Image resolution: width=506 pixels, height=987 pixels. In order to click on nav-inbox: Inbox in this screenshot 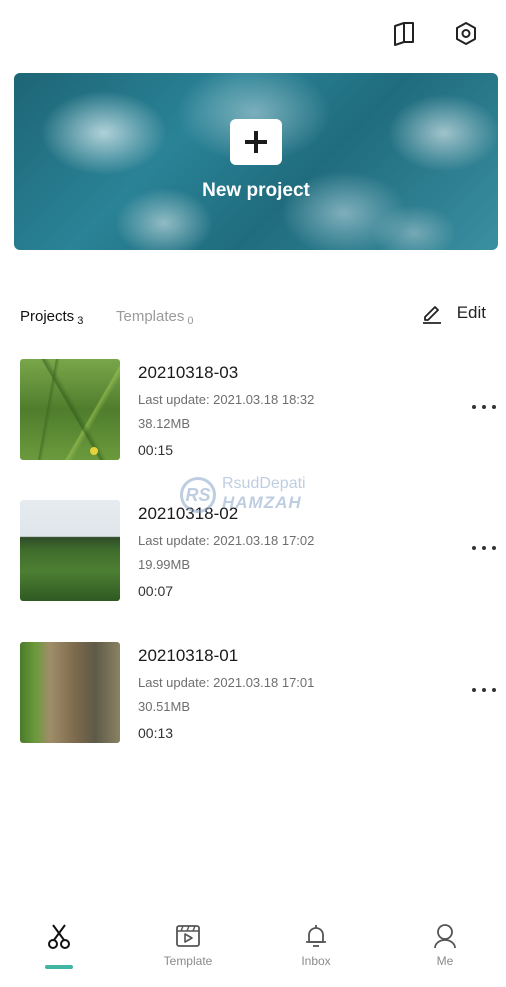, I will do `click(316, 945)`.